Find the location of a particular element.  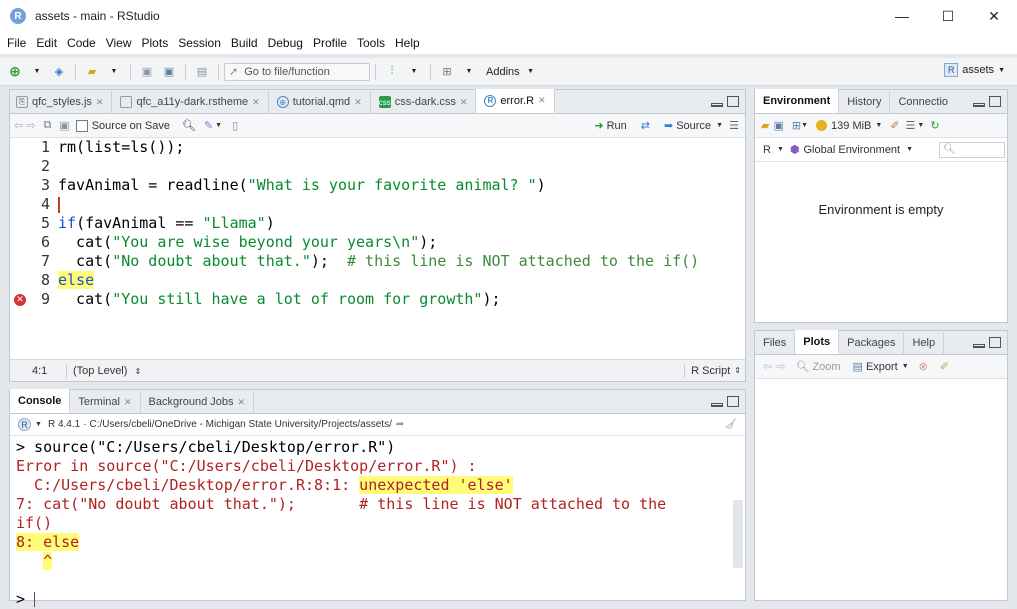

back-arrow-icon: ⇦ is located at coordinates (18, 125).